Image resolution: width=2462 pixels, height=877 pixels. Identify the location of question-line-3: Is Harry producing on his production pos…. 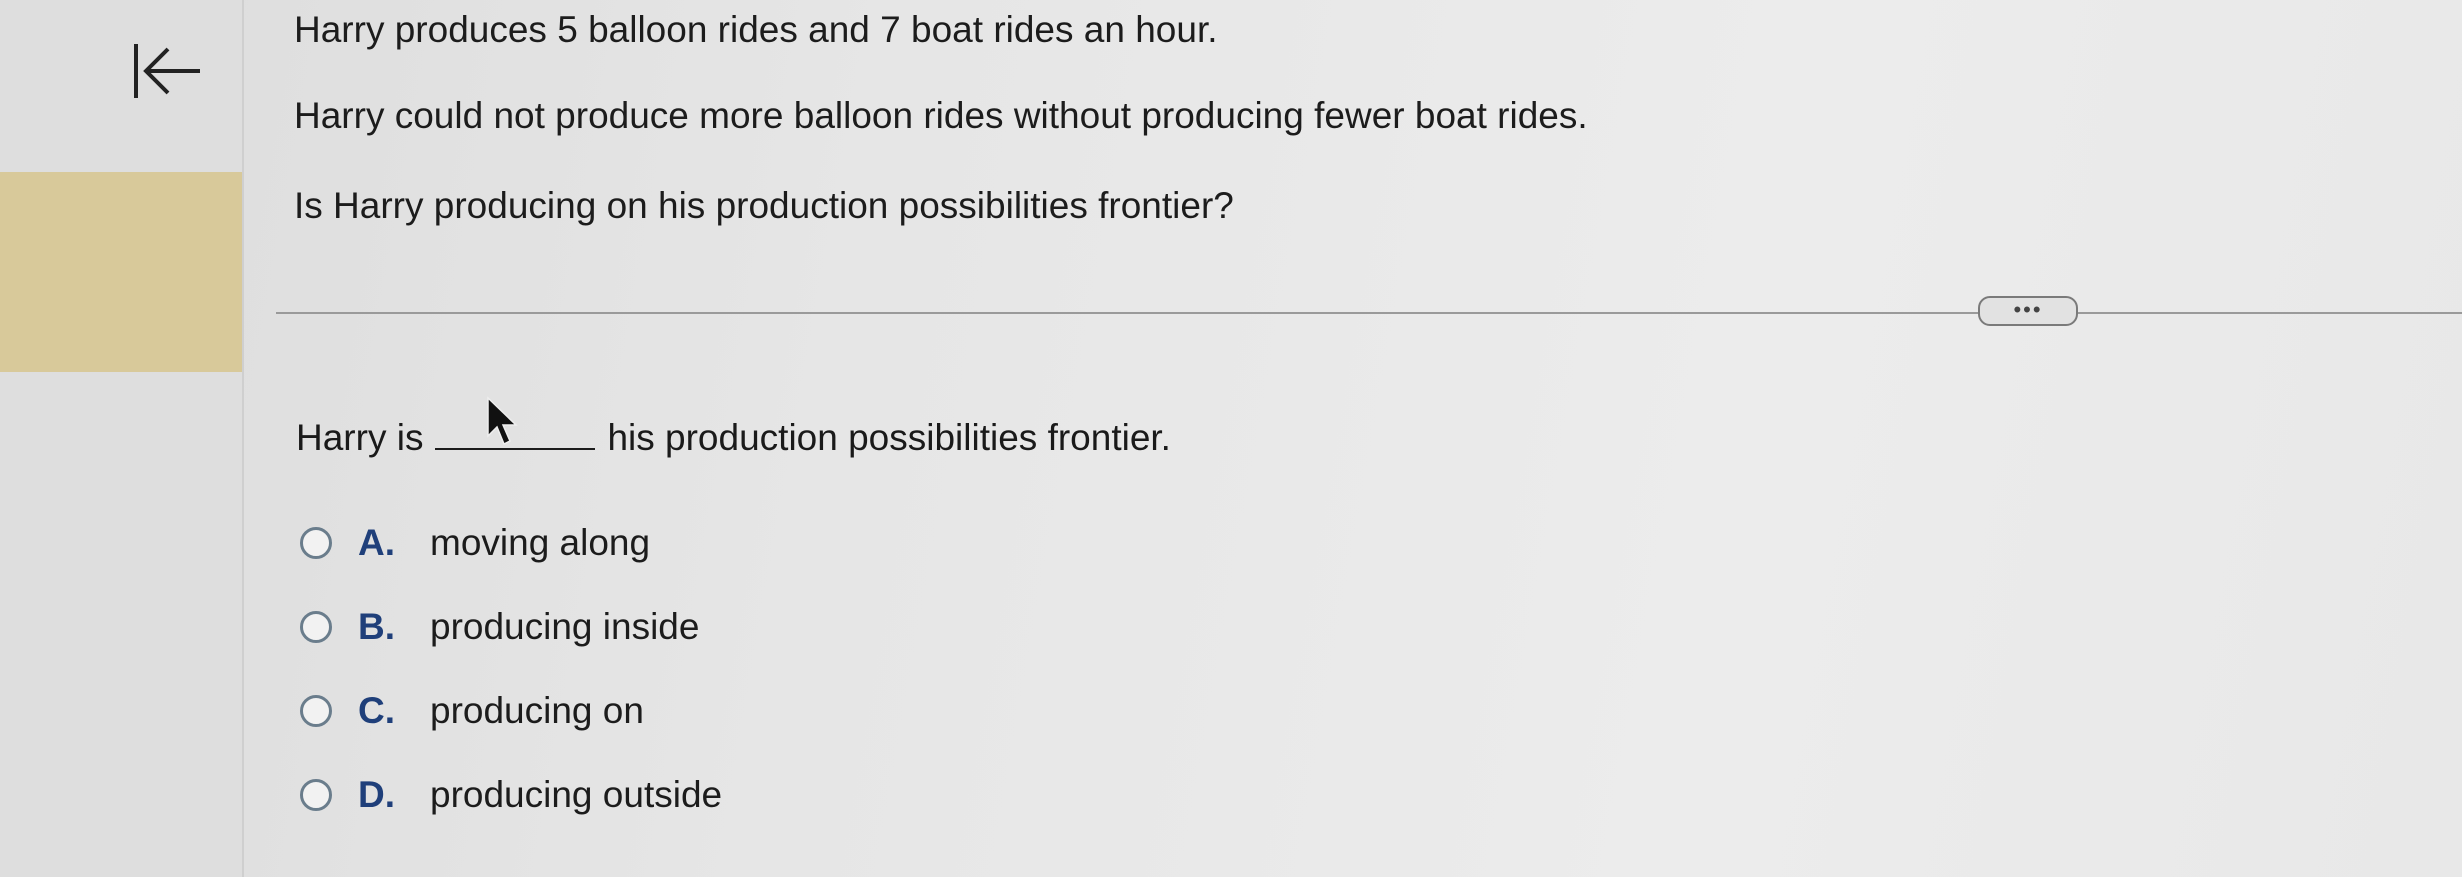
(764, 205).